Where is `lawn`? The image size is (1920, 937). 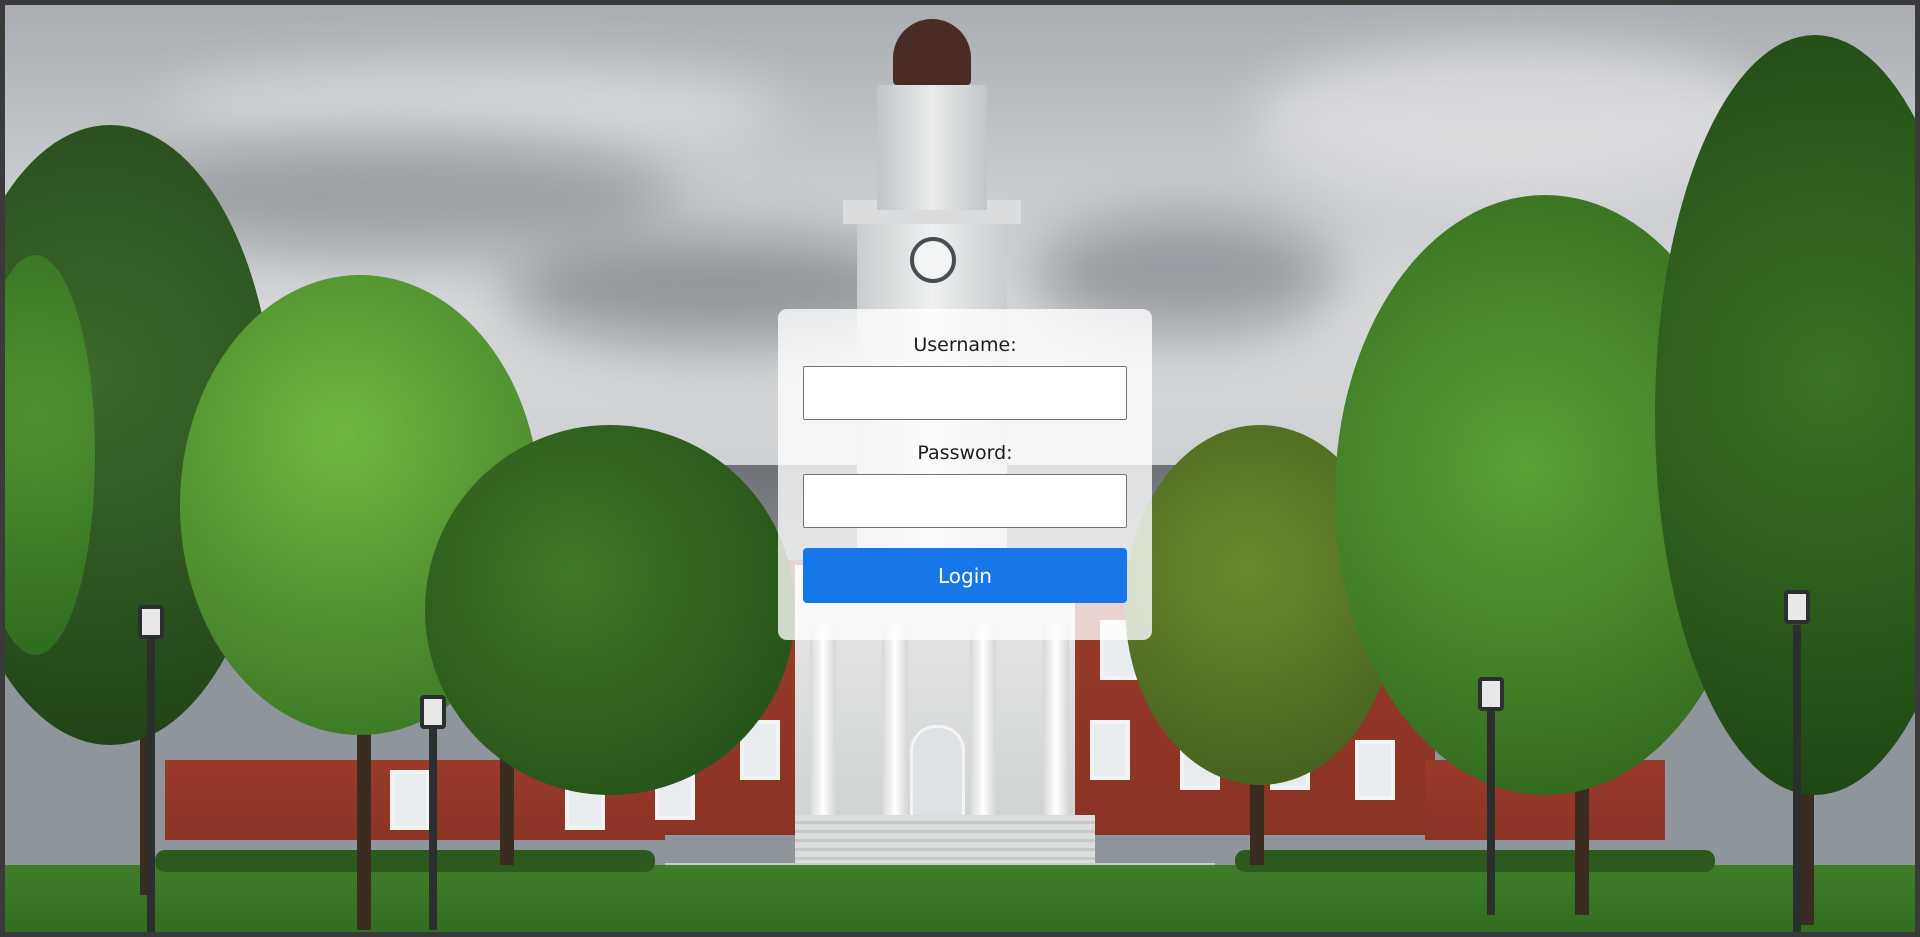 lawn is located at coordinates (960, 898).